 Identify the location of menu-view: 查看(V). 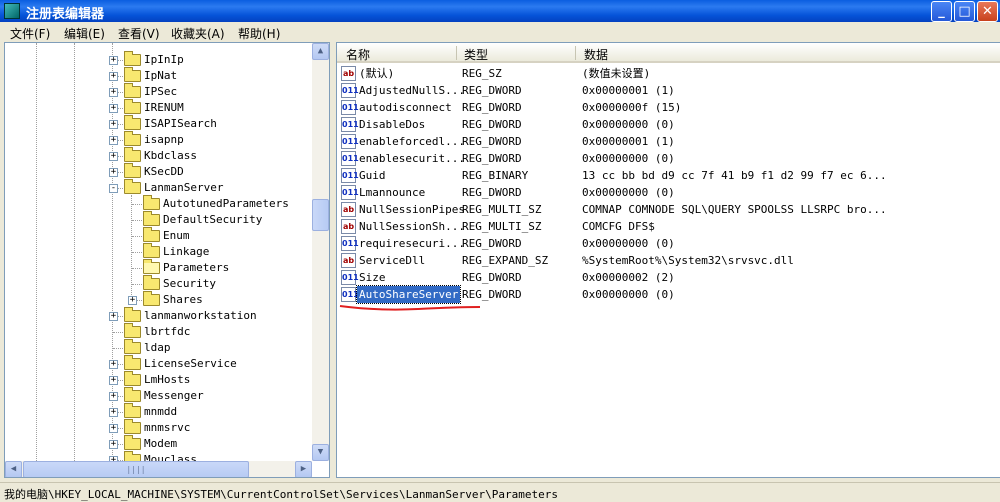
(139, 33).